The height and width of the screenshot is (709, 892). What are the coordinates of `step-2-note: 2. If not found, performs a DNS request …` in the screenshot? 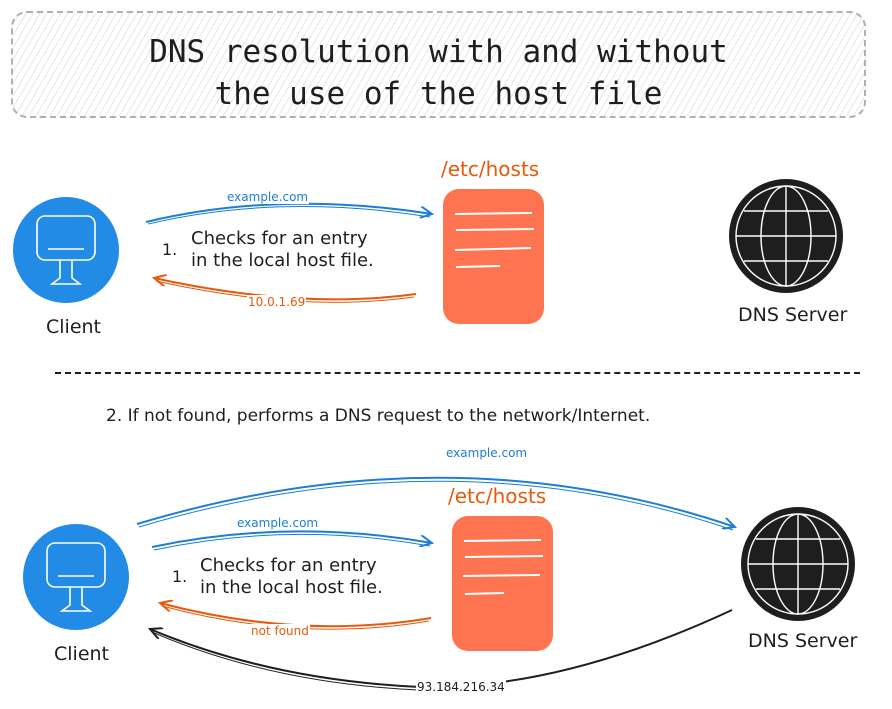 It's located at (378, 416).